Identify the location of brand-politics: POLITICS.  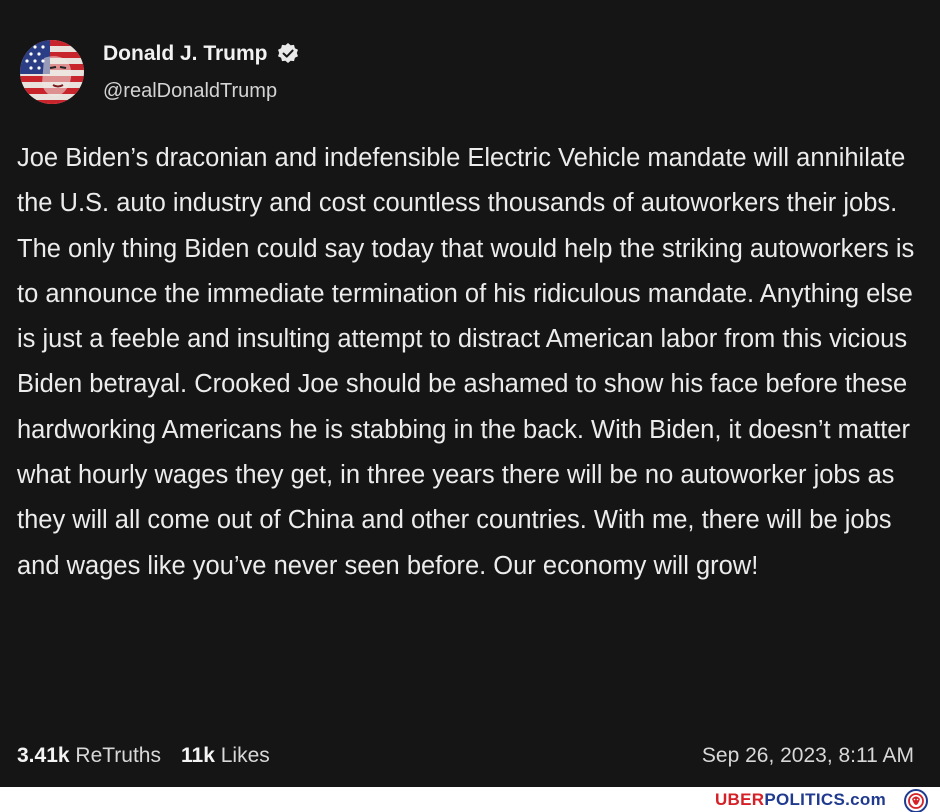
(805, 799).